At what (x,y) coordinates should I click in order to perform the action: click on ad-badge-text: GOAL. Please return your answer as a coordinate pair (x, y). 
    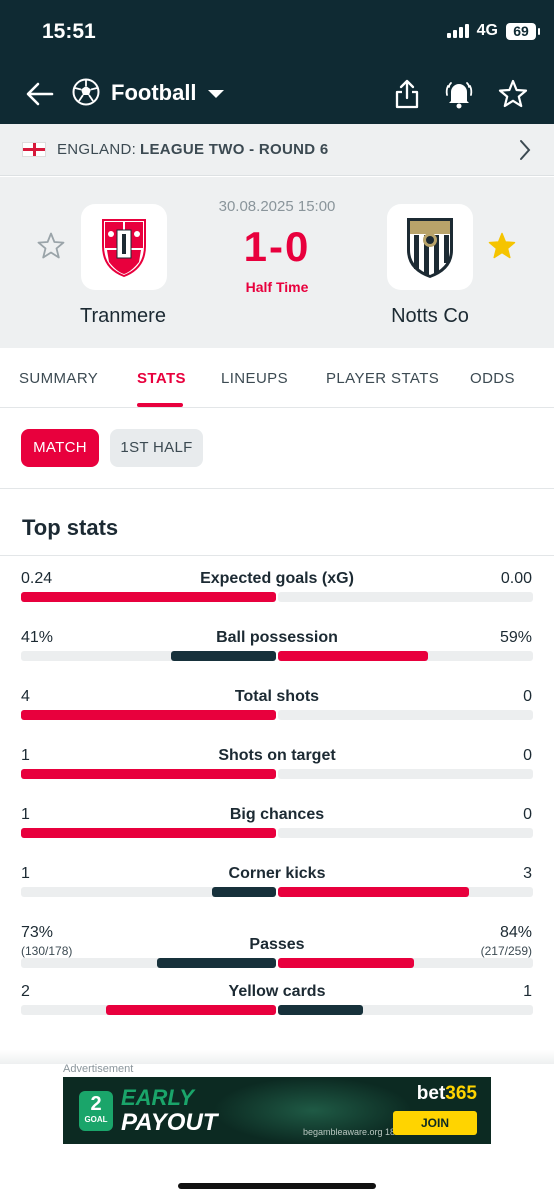
    Looking at the image, I should click on (96, 1119).